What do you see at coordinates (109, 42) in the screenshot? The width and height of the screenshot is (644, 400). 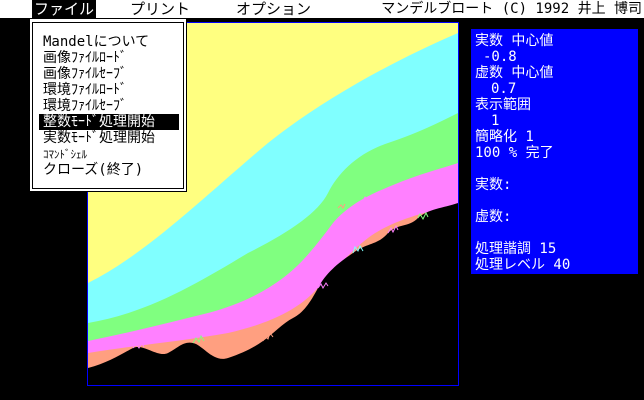 I see `menu-item-about: Mandelについて` at bounding box center [109, 42].